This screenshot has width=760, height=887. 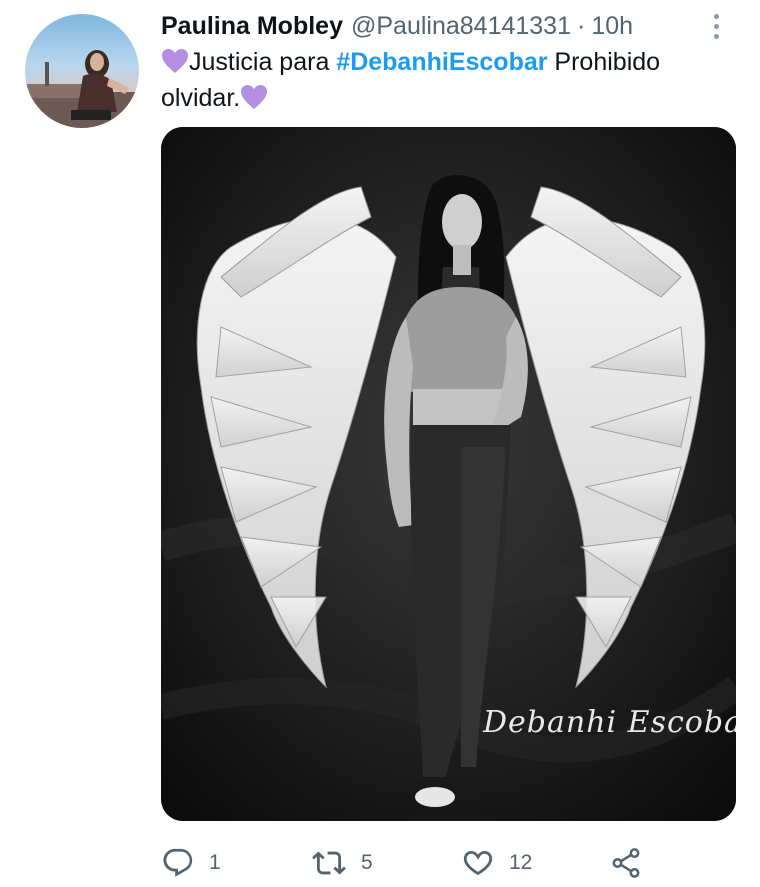 I want to click on display-name: Paulina Mobley, so click(x=252, y=26).